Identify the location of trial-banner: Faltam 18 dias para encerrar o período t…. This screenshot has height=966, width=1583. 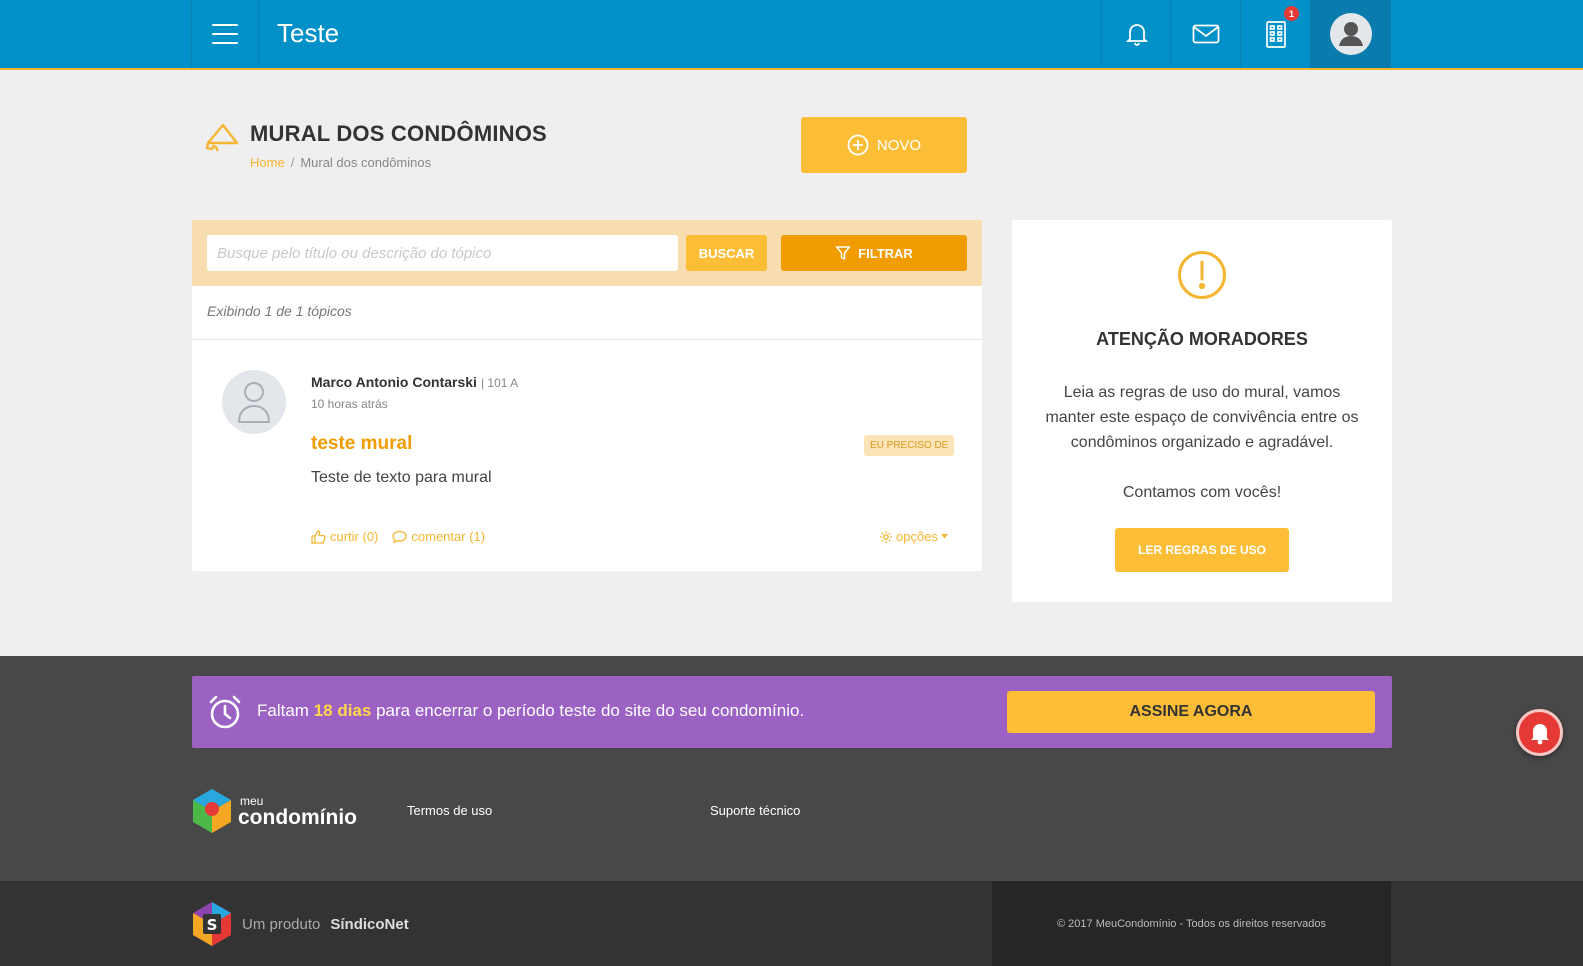
(792, 712).